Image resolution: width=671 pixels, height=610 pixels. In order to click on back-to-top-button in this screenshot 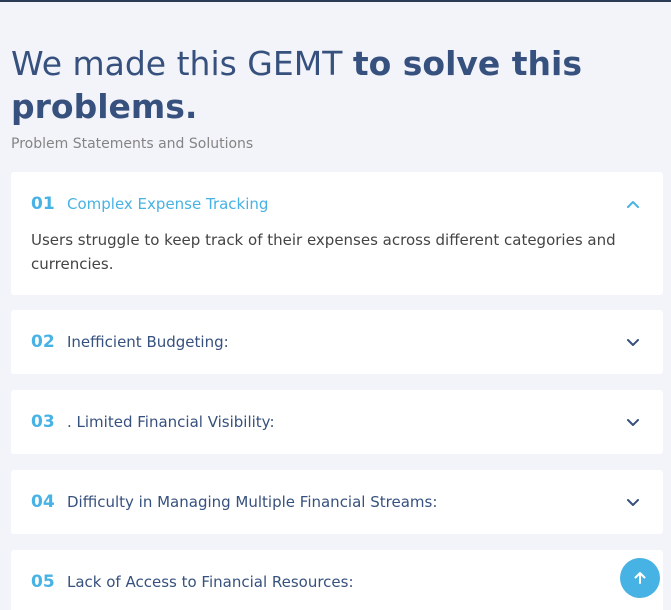, I will do `click(640, 578)`.